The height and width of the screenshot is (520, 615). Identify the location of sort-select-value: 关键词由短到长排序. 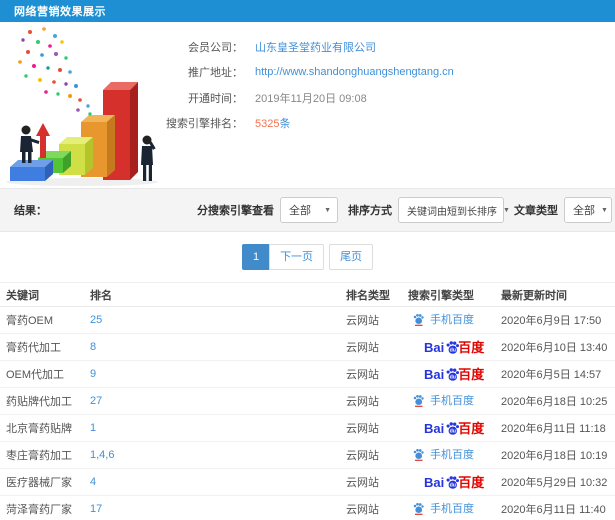
(452, 212).